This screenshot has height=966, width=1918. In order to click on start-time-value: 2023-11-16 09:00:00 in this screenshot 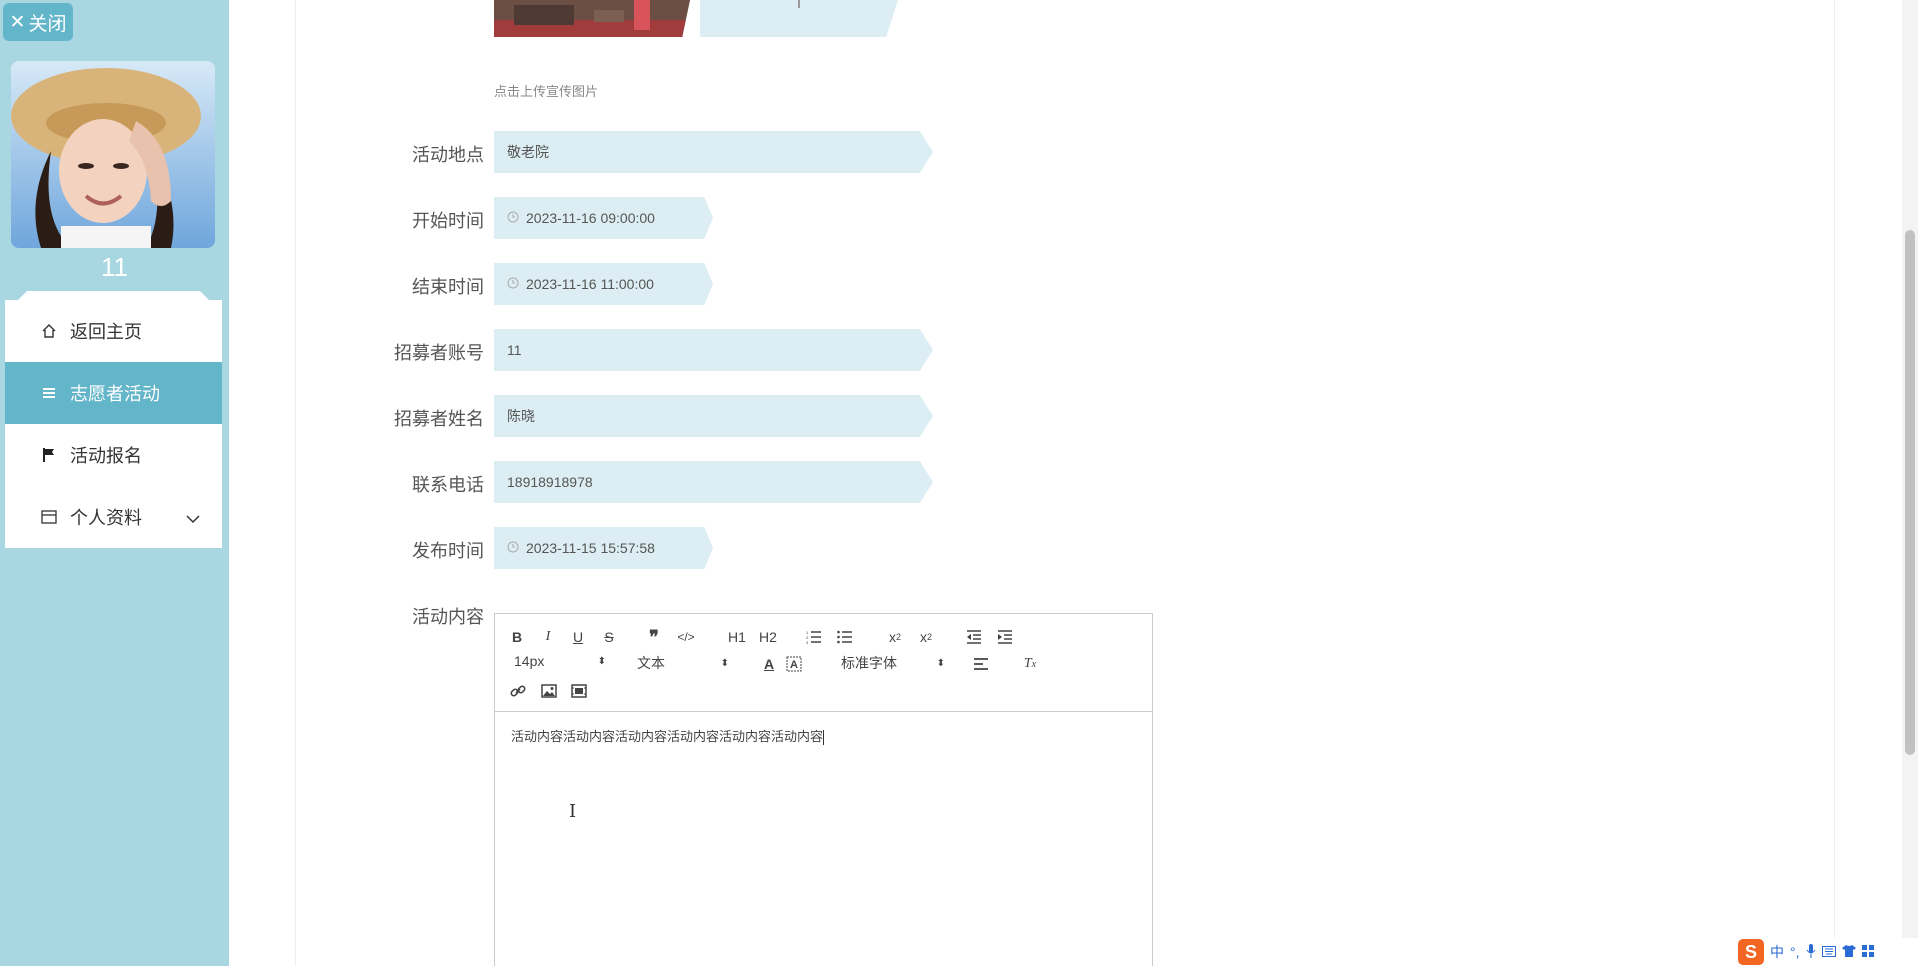, I will do `click(590, 218)`.